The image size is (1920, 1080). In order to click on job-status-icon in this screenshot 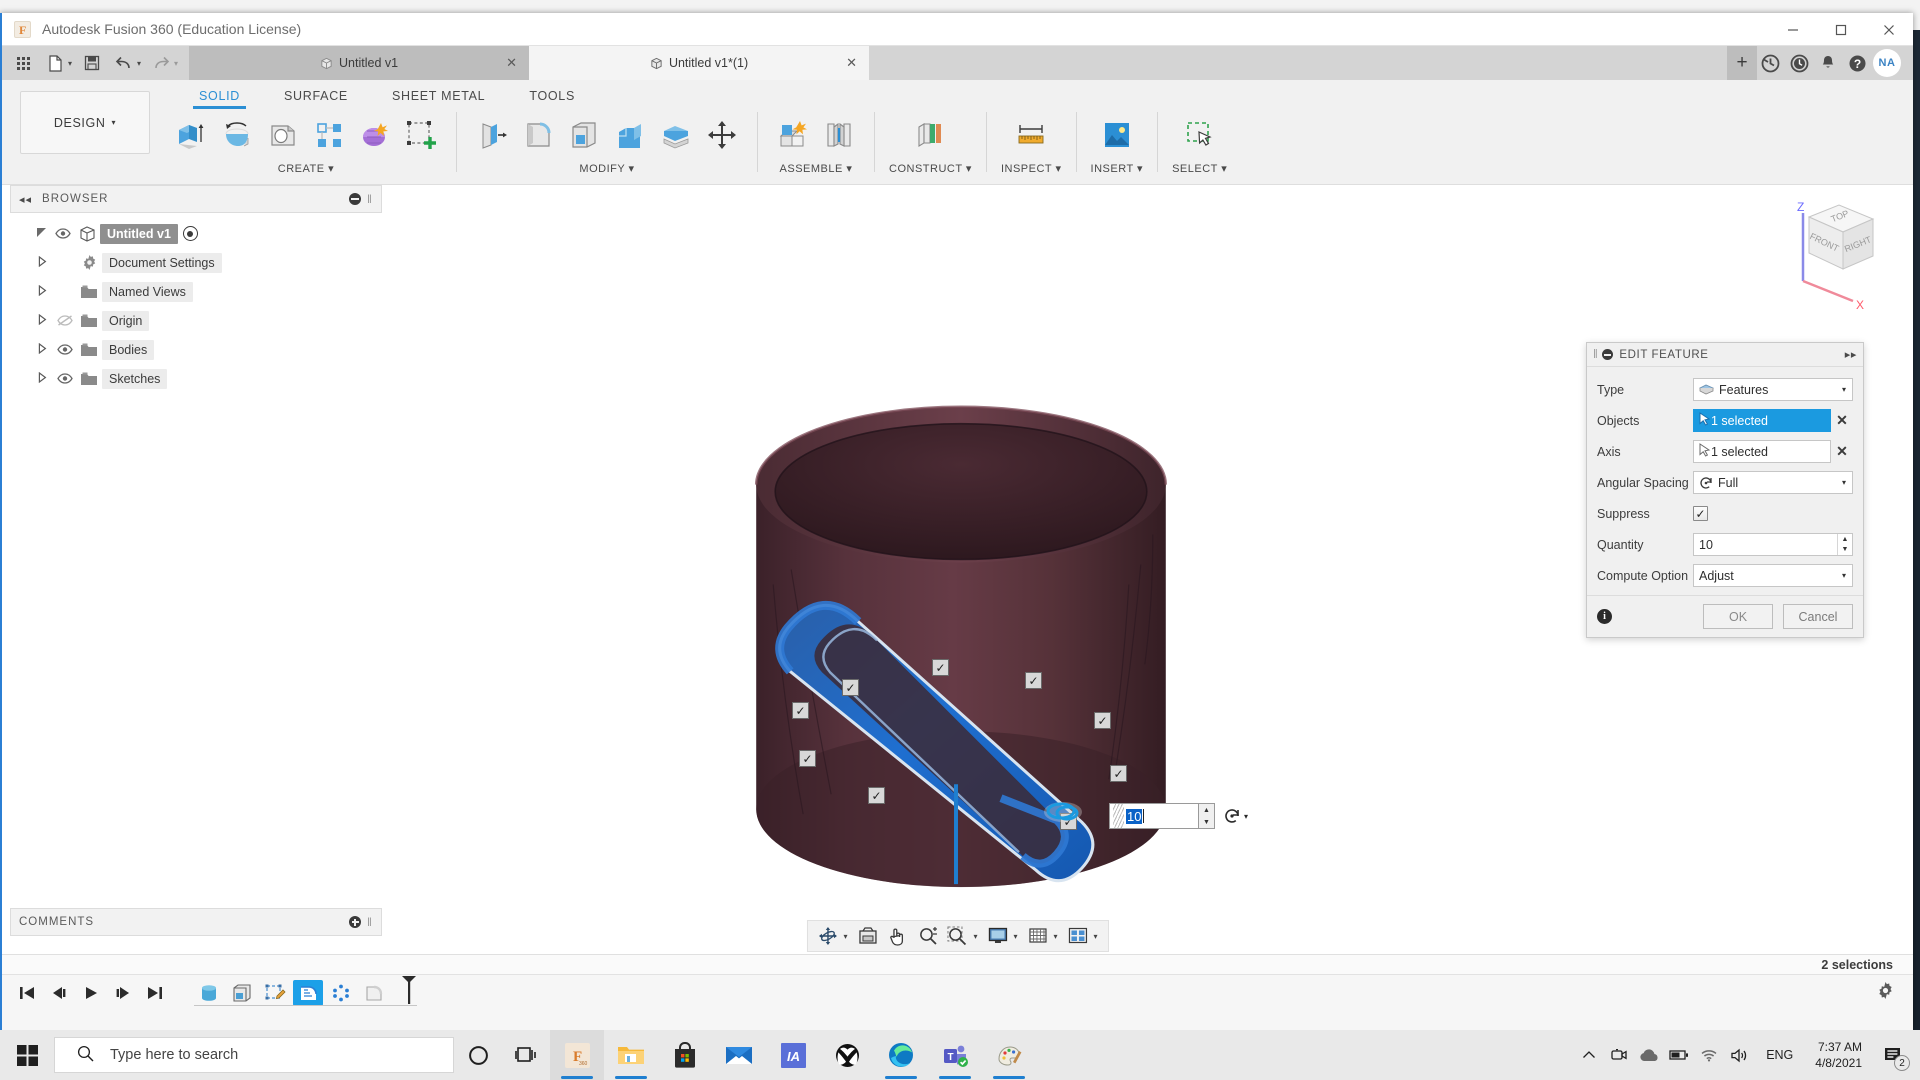, I will do `click(1770, 63)`.